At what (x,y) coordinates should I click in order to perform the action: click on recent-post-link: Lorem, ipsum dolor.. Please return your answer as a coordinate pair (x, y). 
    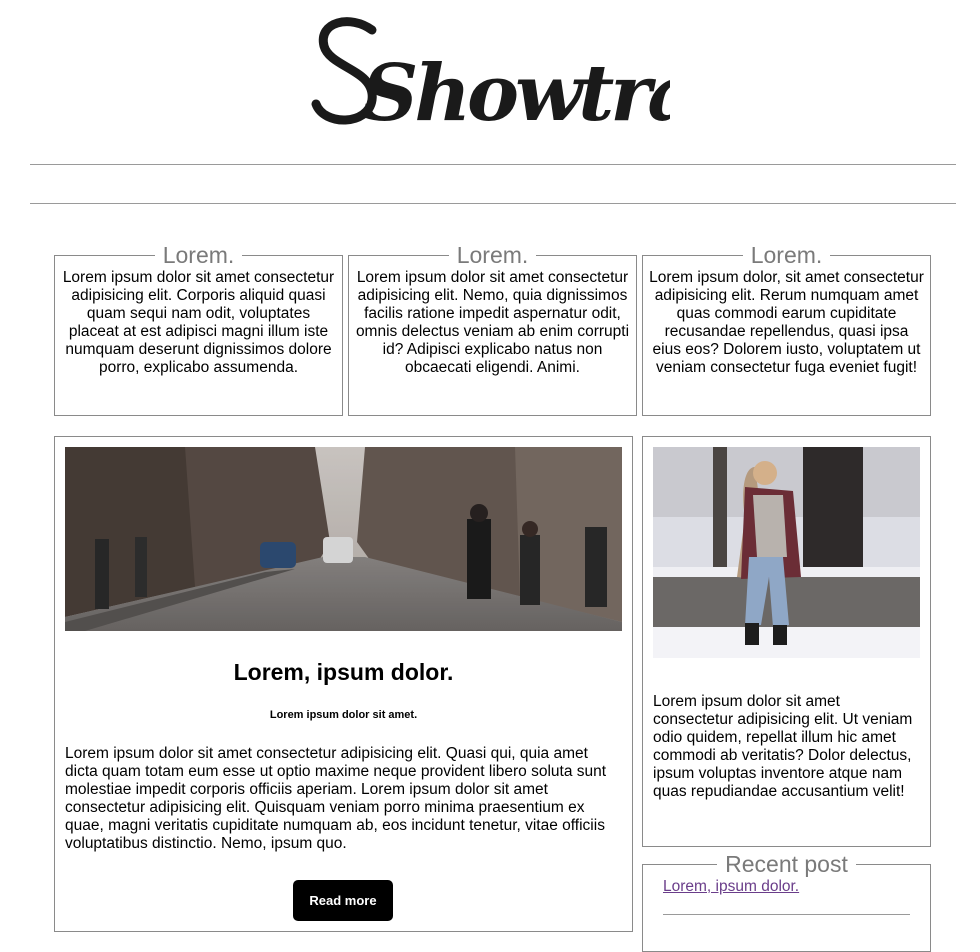
    Looking at the image, I should click on (786, 887).